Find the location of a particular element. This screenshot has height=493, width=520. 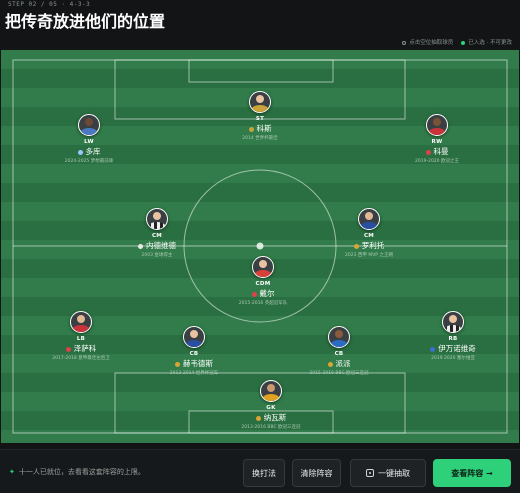

player-season: 2014 世界杯最佳 is located at coordinates (260, 138).